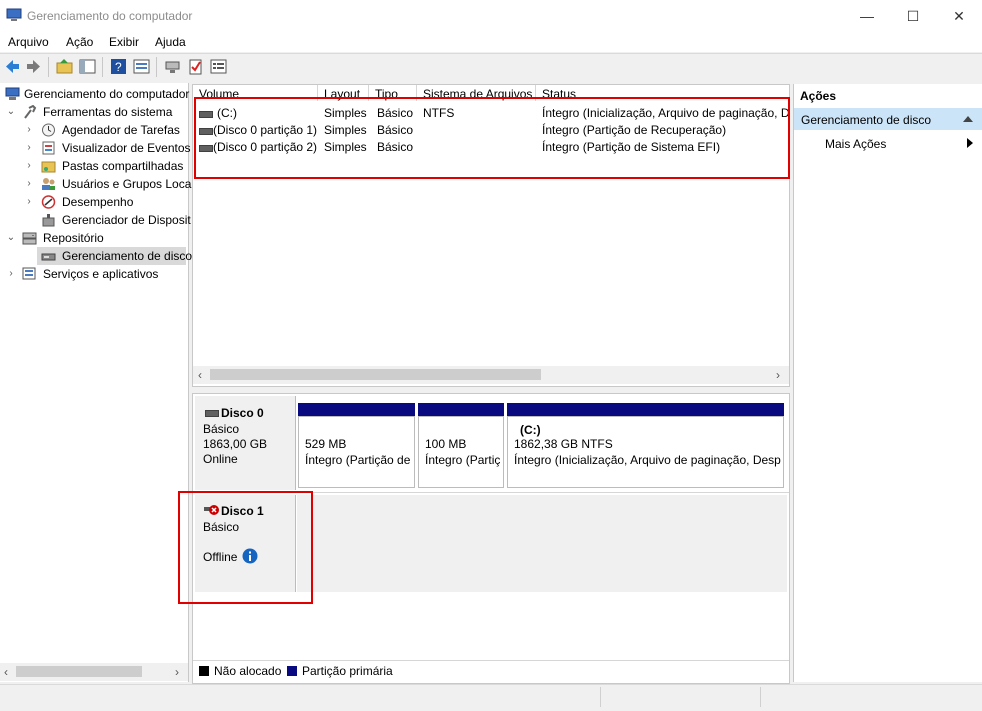 Image resolution: width=982 pixels, height=711 pixels. I want to click on tree-item-task-scheduler: › Agendador de Tarefas, so click(94, 130).